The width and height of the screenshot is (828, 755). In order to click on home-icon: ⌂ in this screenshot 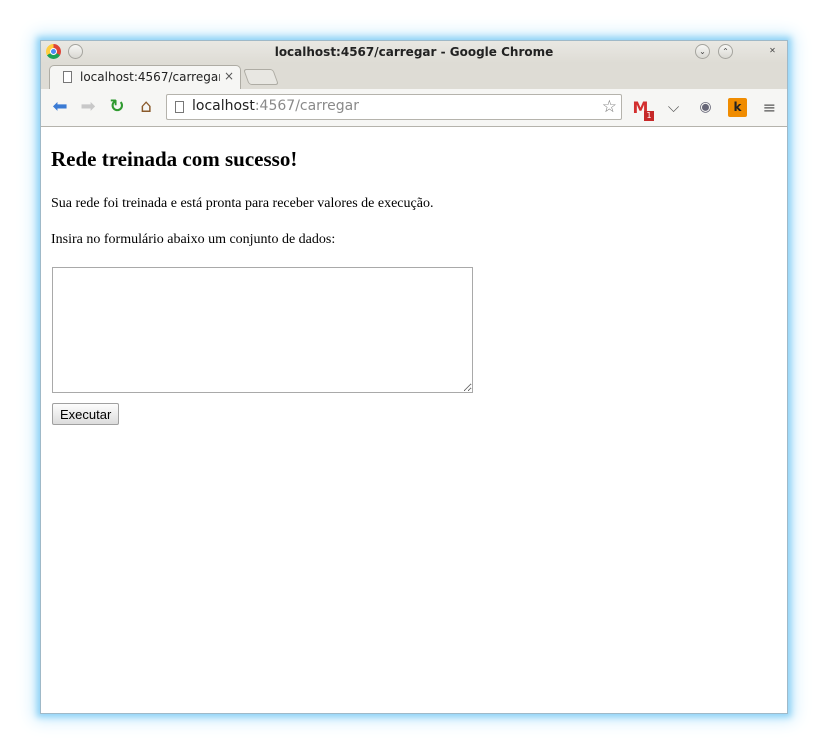, I will do `click(146, 107)`.